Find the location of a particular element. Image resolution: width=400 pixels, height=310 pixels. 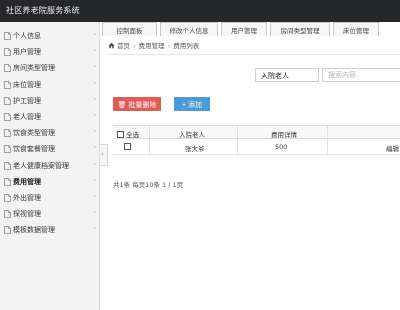

sidebar-item-label: 费用管理 is located at coordinates (27, 181).